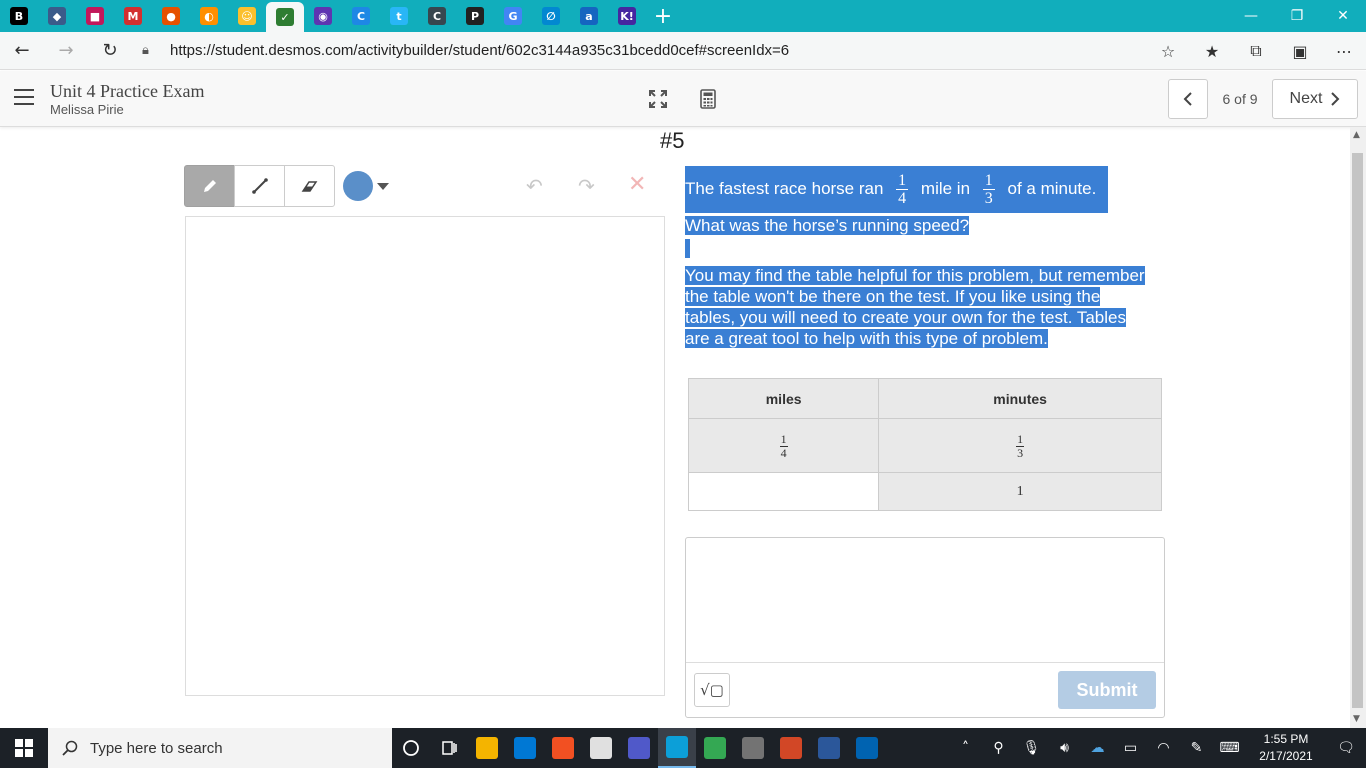  I want to click on color-picker, so click(366, 186).